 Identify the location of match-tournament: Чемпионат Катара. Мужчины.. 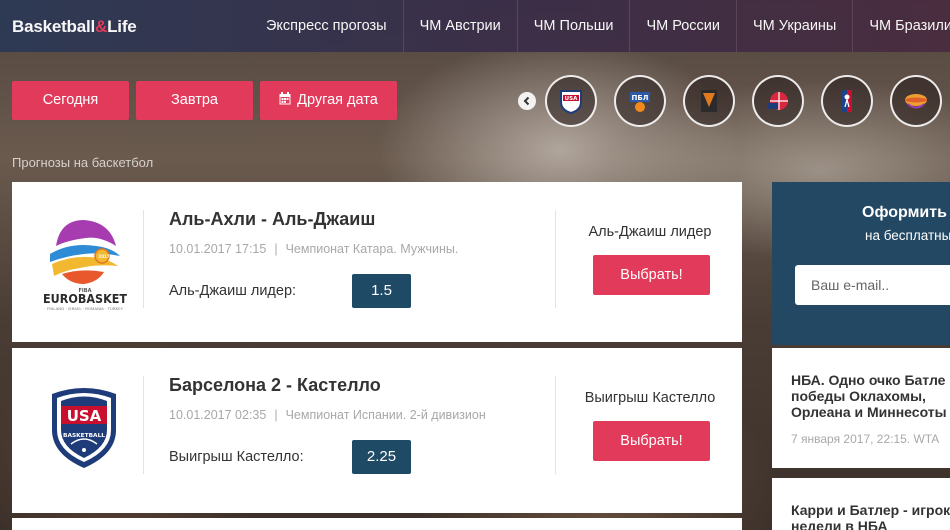
(372, 249).